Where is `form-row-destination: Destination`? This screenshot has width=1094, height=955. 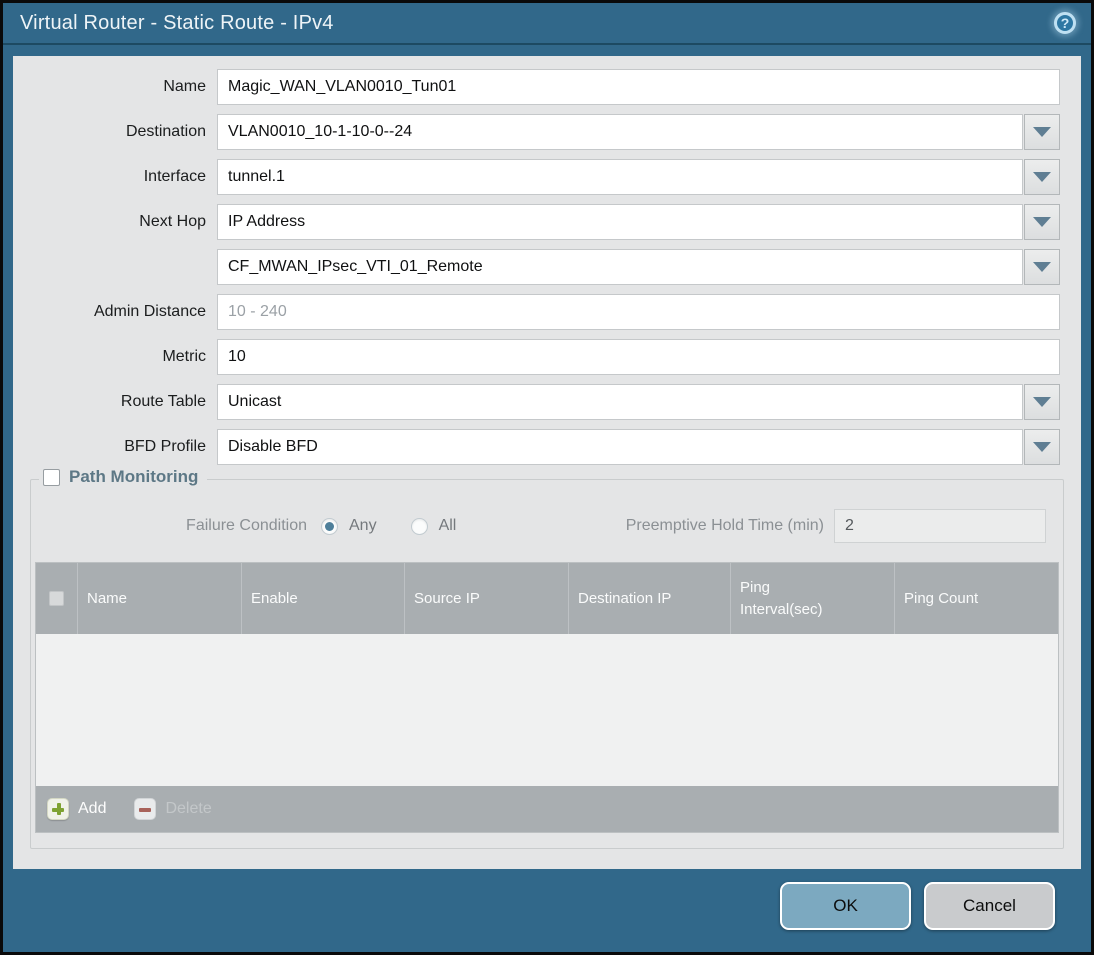
form-row-destination: Destination is located at coordinates (536, 132).